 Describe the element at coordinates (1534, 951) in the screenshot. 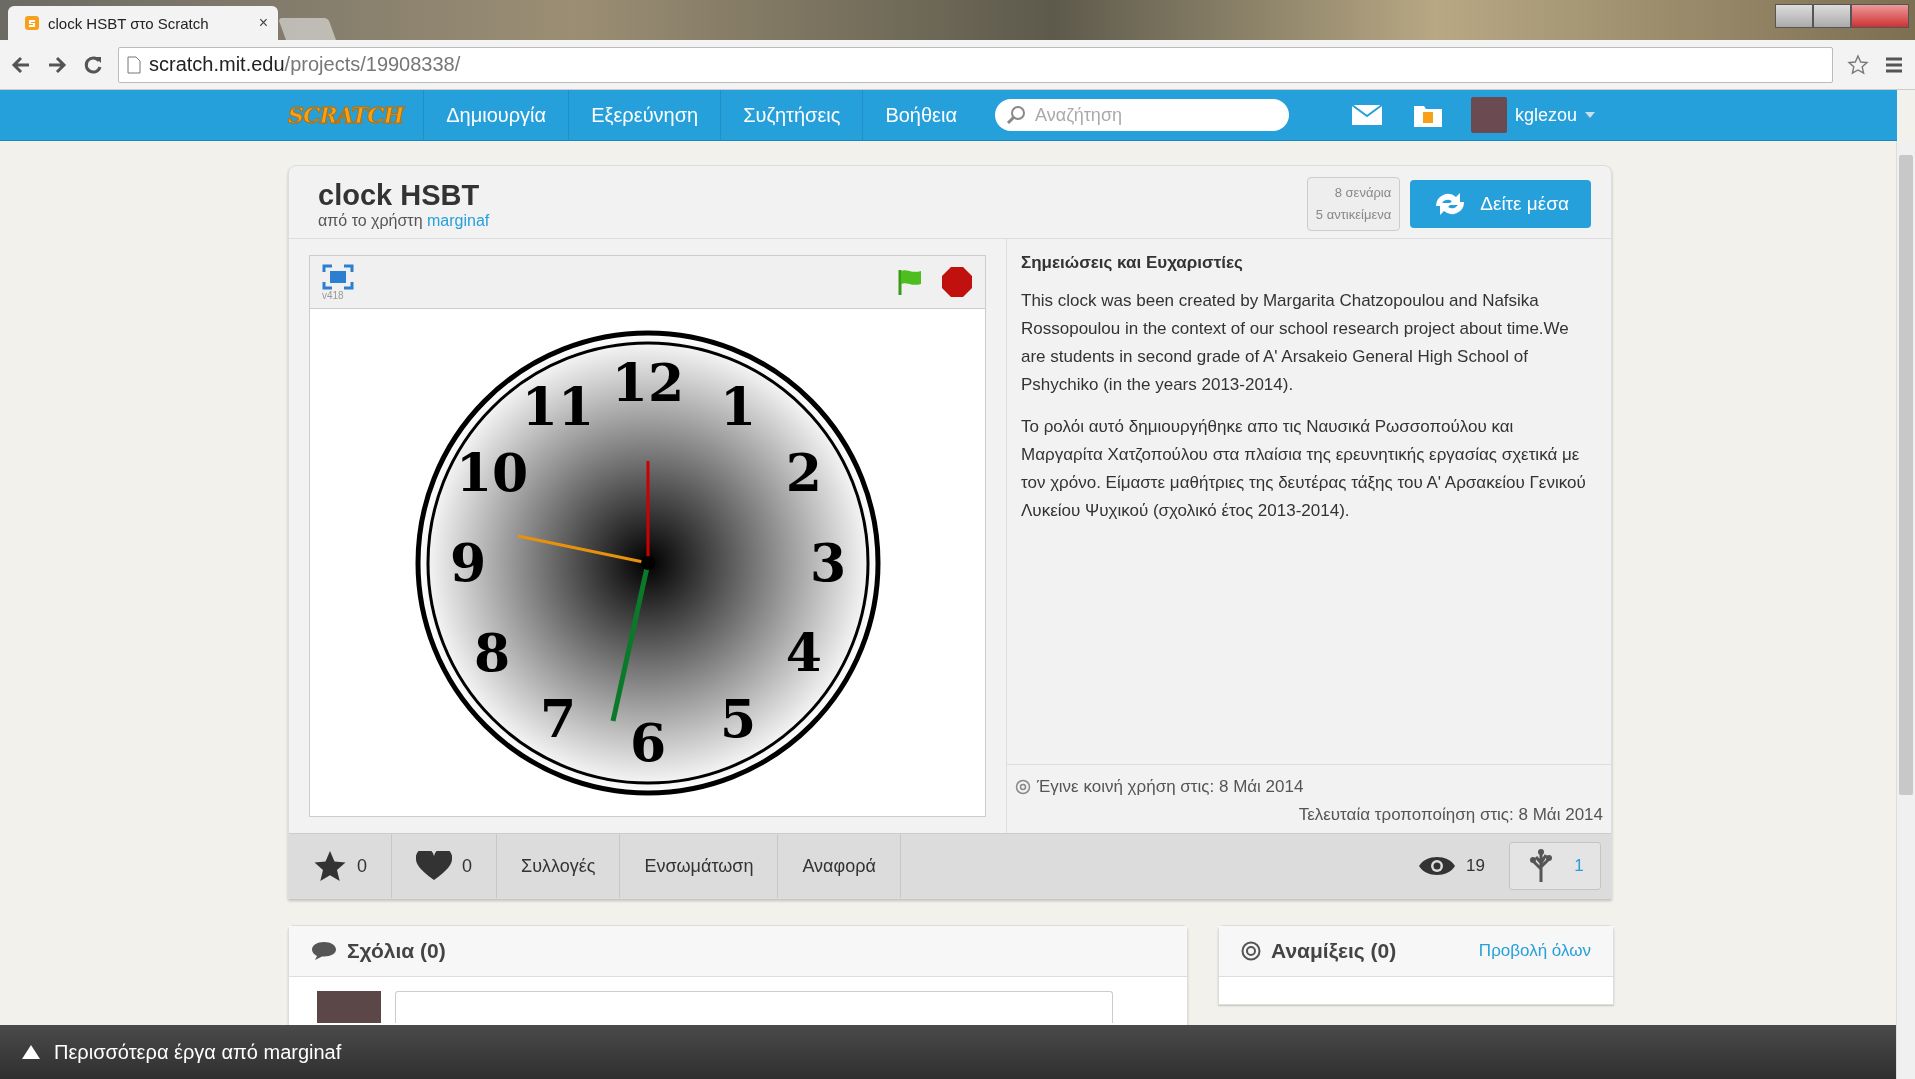

I see `view-all-link: Προβολή όλων` at that location.